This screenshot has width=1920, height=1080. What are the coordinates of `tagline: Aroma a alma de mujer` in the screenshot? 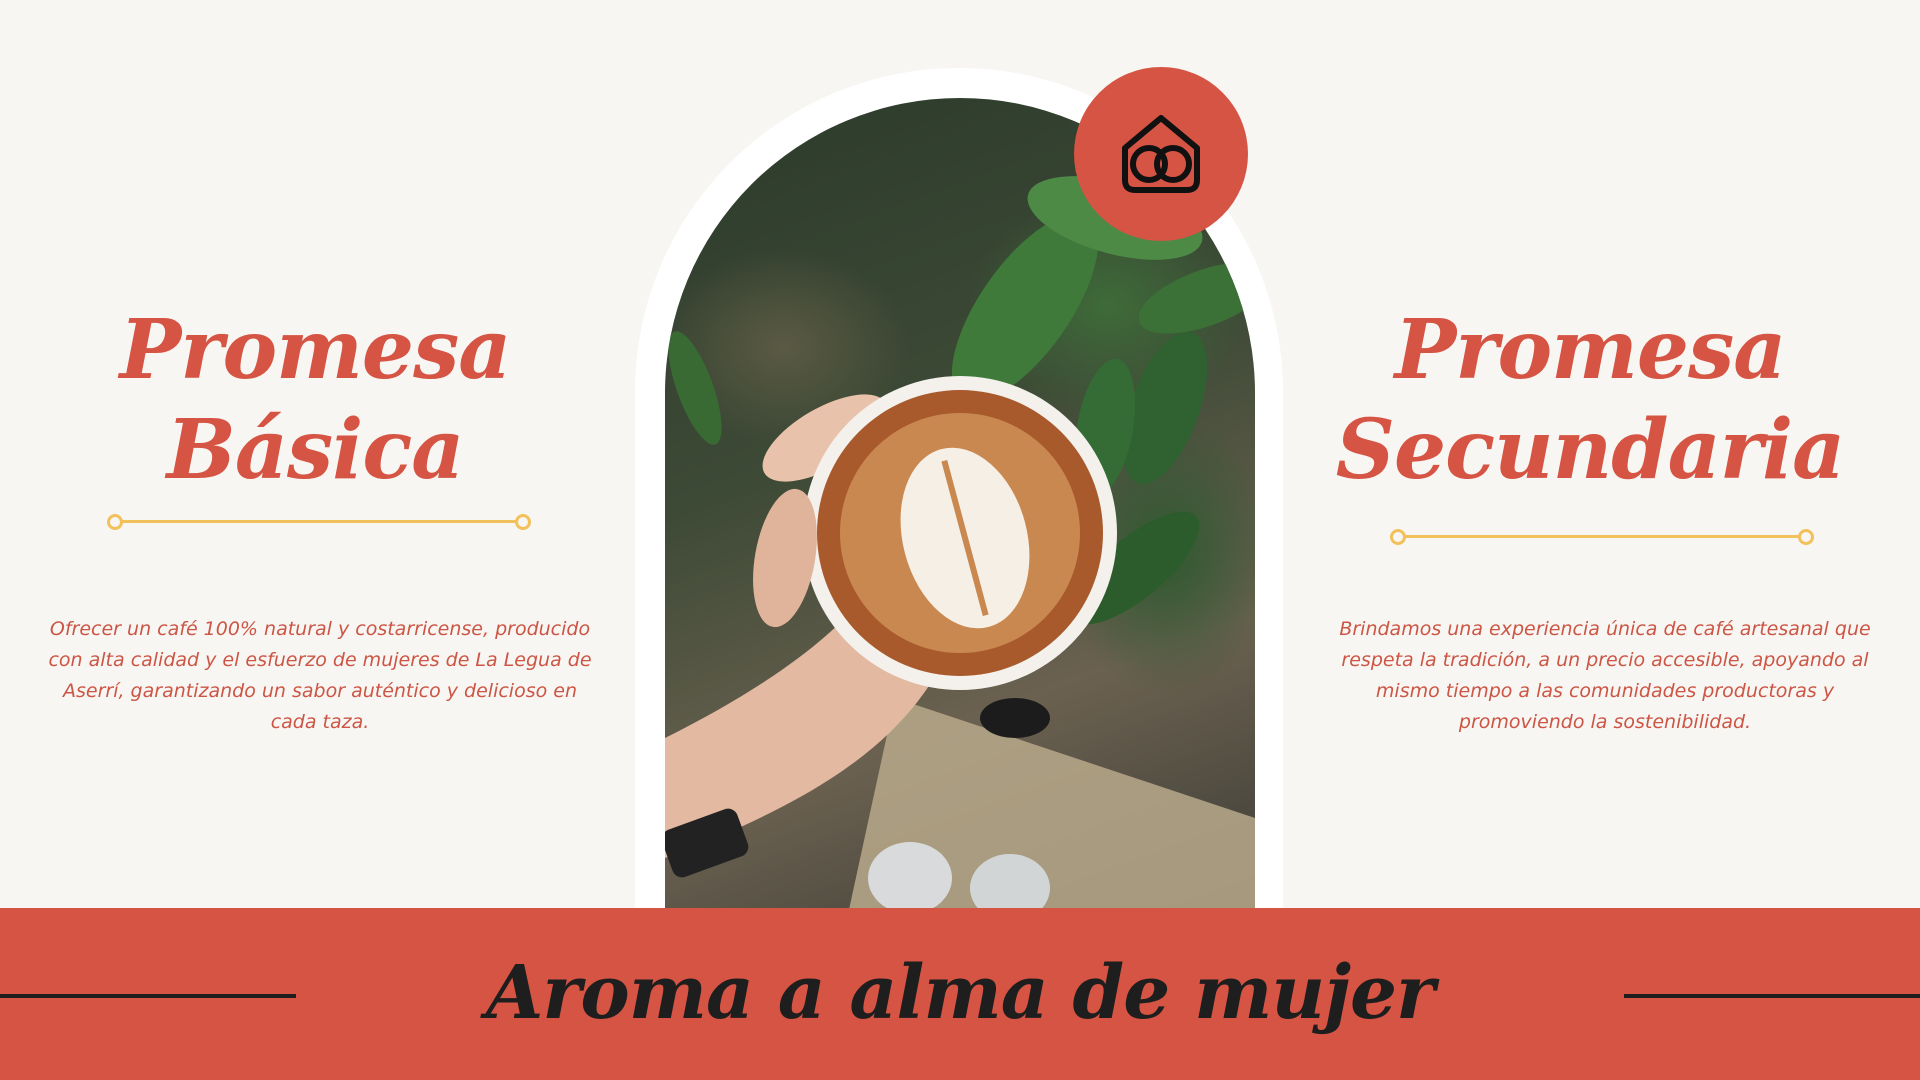 It's located at (960, 993).